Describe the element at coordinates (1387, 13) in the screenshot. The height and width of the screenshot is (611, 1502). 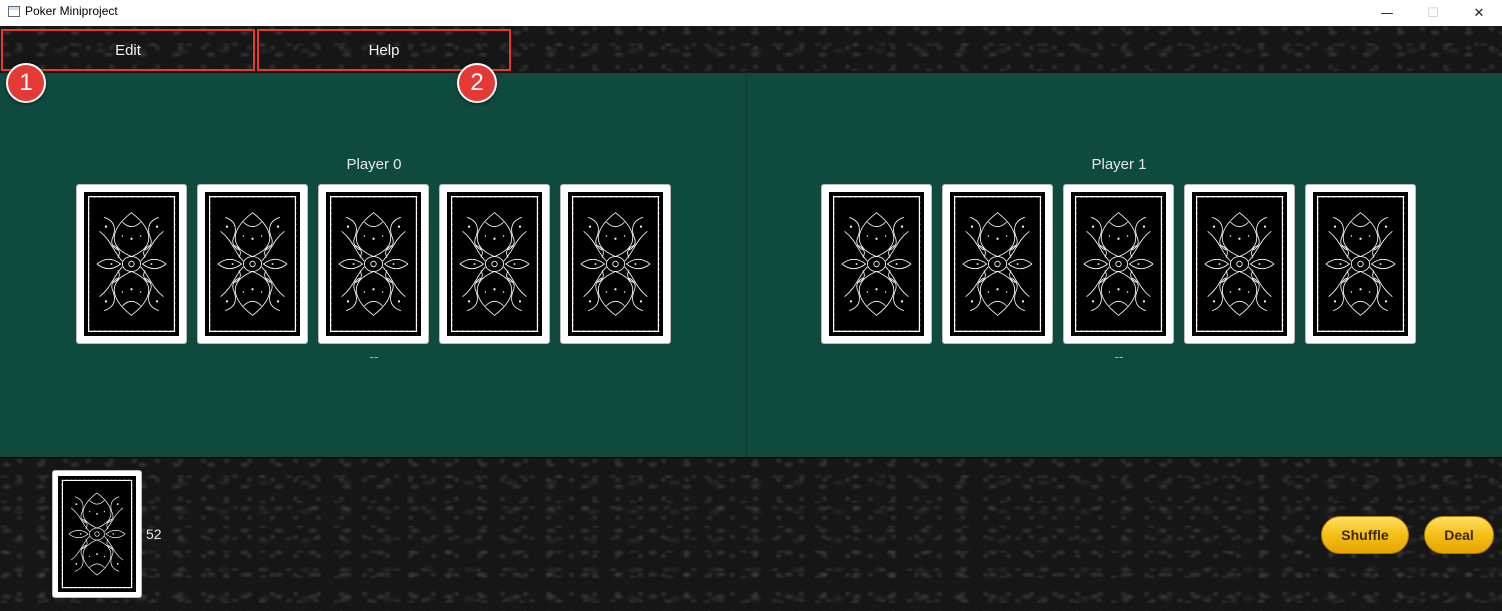
I see `minimize-button: —` at that location.